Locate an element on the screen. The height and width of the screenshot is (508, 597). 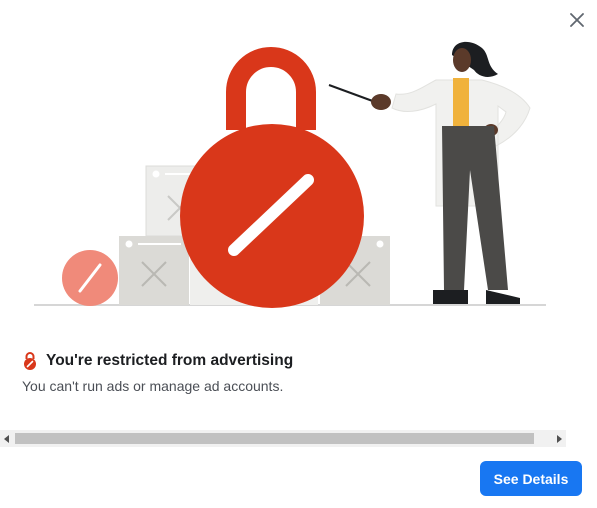
scroll-right-arrow is located at coordinates (559, 438).